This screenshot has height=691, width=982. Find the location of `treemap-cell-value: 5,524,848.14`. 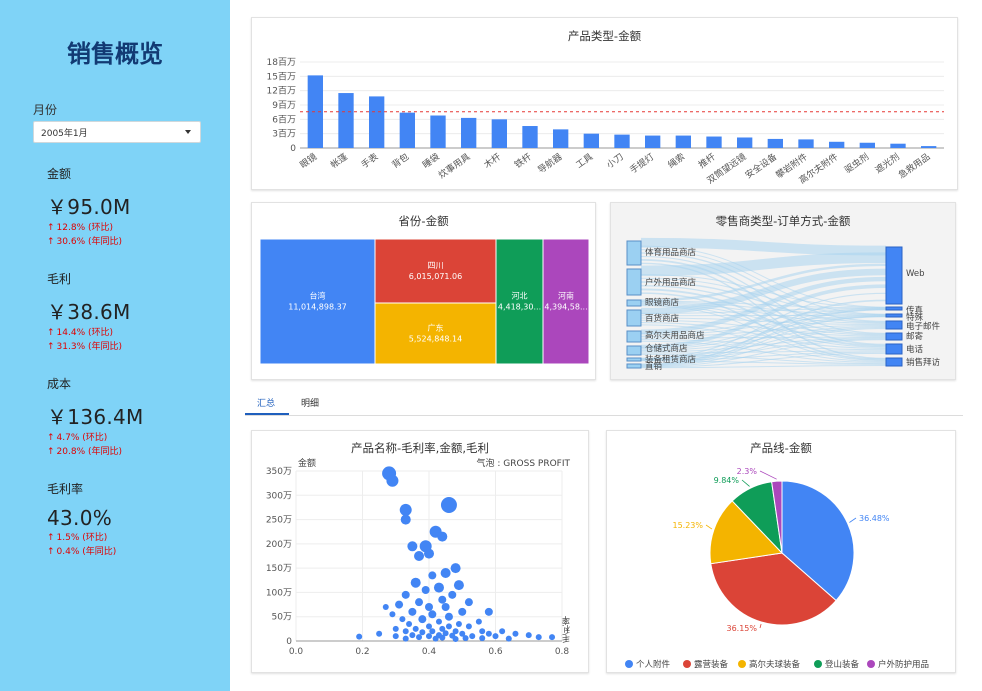

treemap-cell-value: 5,524,848.14 is located at coordinates (435, 339).